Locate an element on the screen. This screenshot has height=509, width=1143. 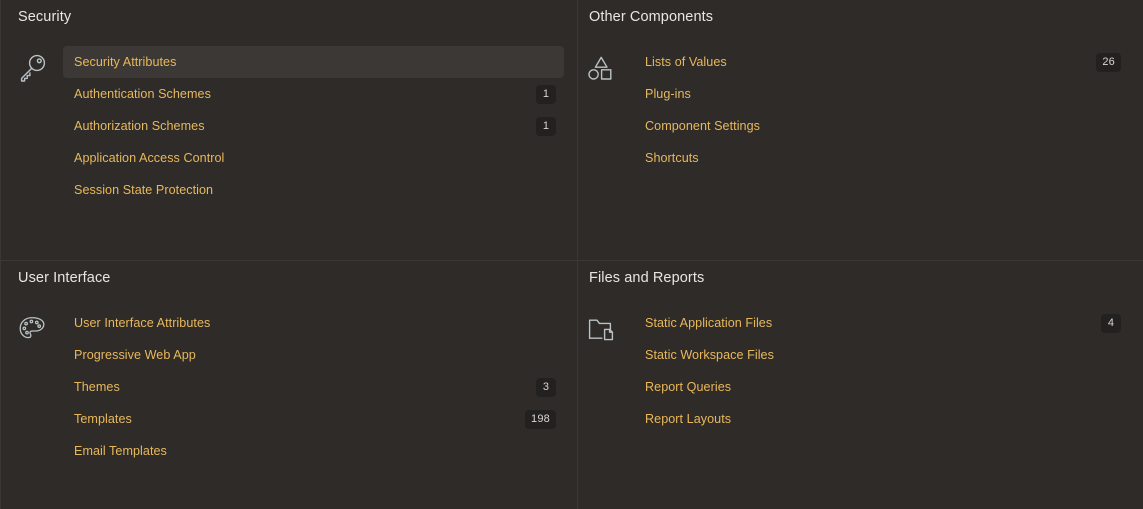
list-item-label: Lists of Values is located at coordinates (686, 62).